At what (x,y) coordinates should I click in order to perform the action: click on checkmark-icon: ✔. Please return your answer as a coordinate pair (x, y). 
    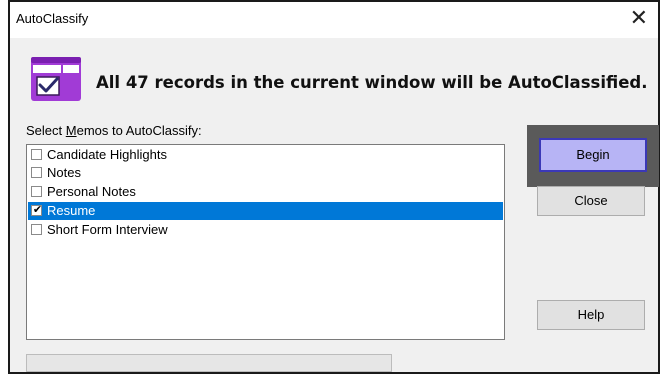
    Looking at the image, I should click on (37, 210).